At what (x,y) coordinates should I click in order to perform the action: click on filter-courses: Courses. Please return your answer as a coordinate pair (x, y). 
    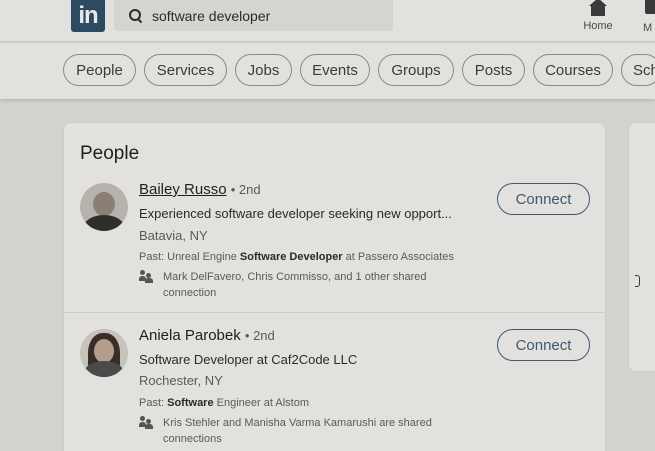
    Looking at the image, I should click on (573, 70).